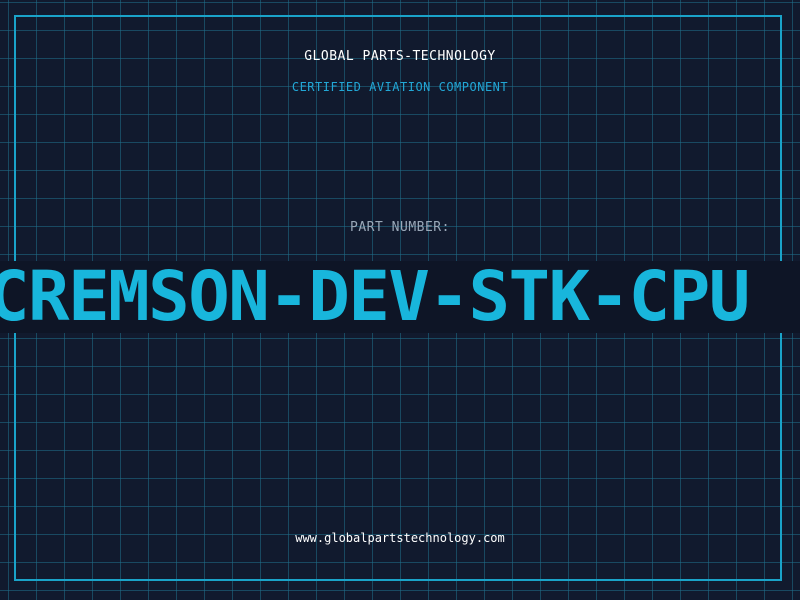 The width and height of the screenshot is (800, 600). Describe the element at coordinates (375, 297) in the screenshot. I see `part-number-value: CREMSON-DEV-STK-CPU` at that location.